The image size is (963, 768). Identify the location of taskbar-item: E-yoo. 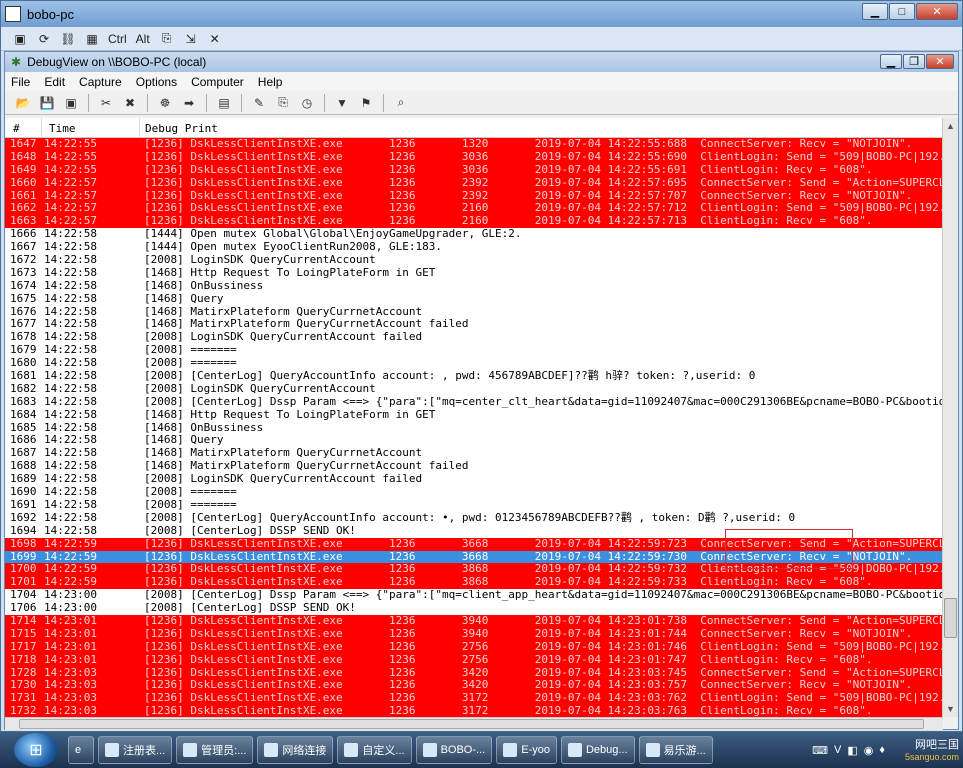
(526, 750).